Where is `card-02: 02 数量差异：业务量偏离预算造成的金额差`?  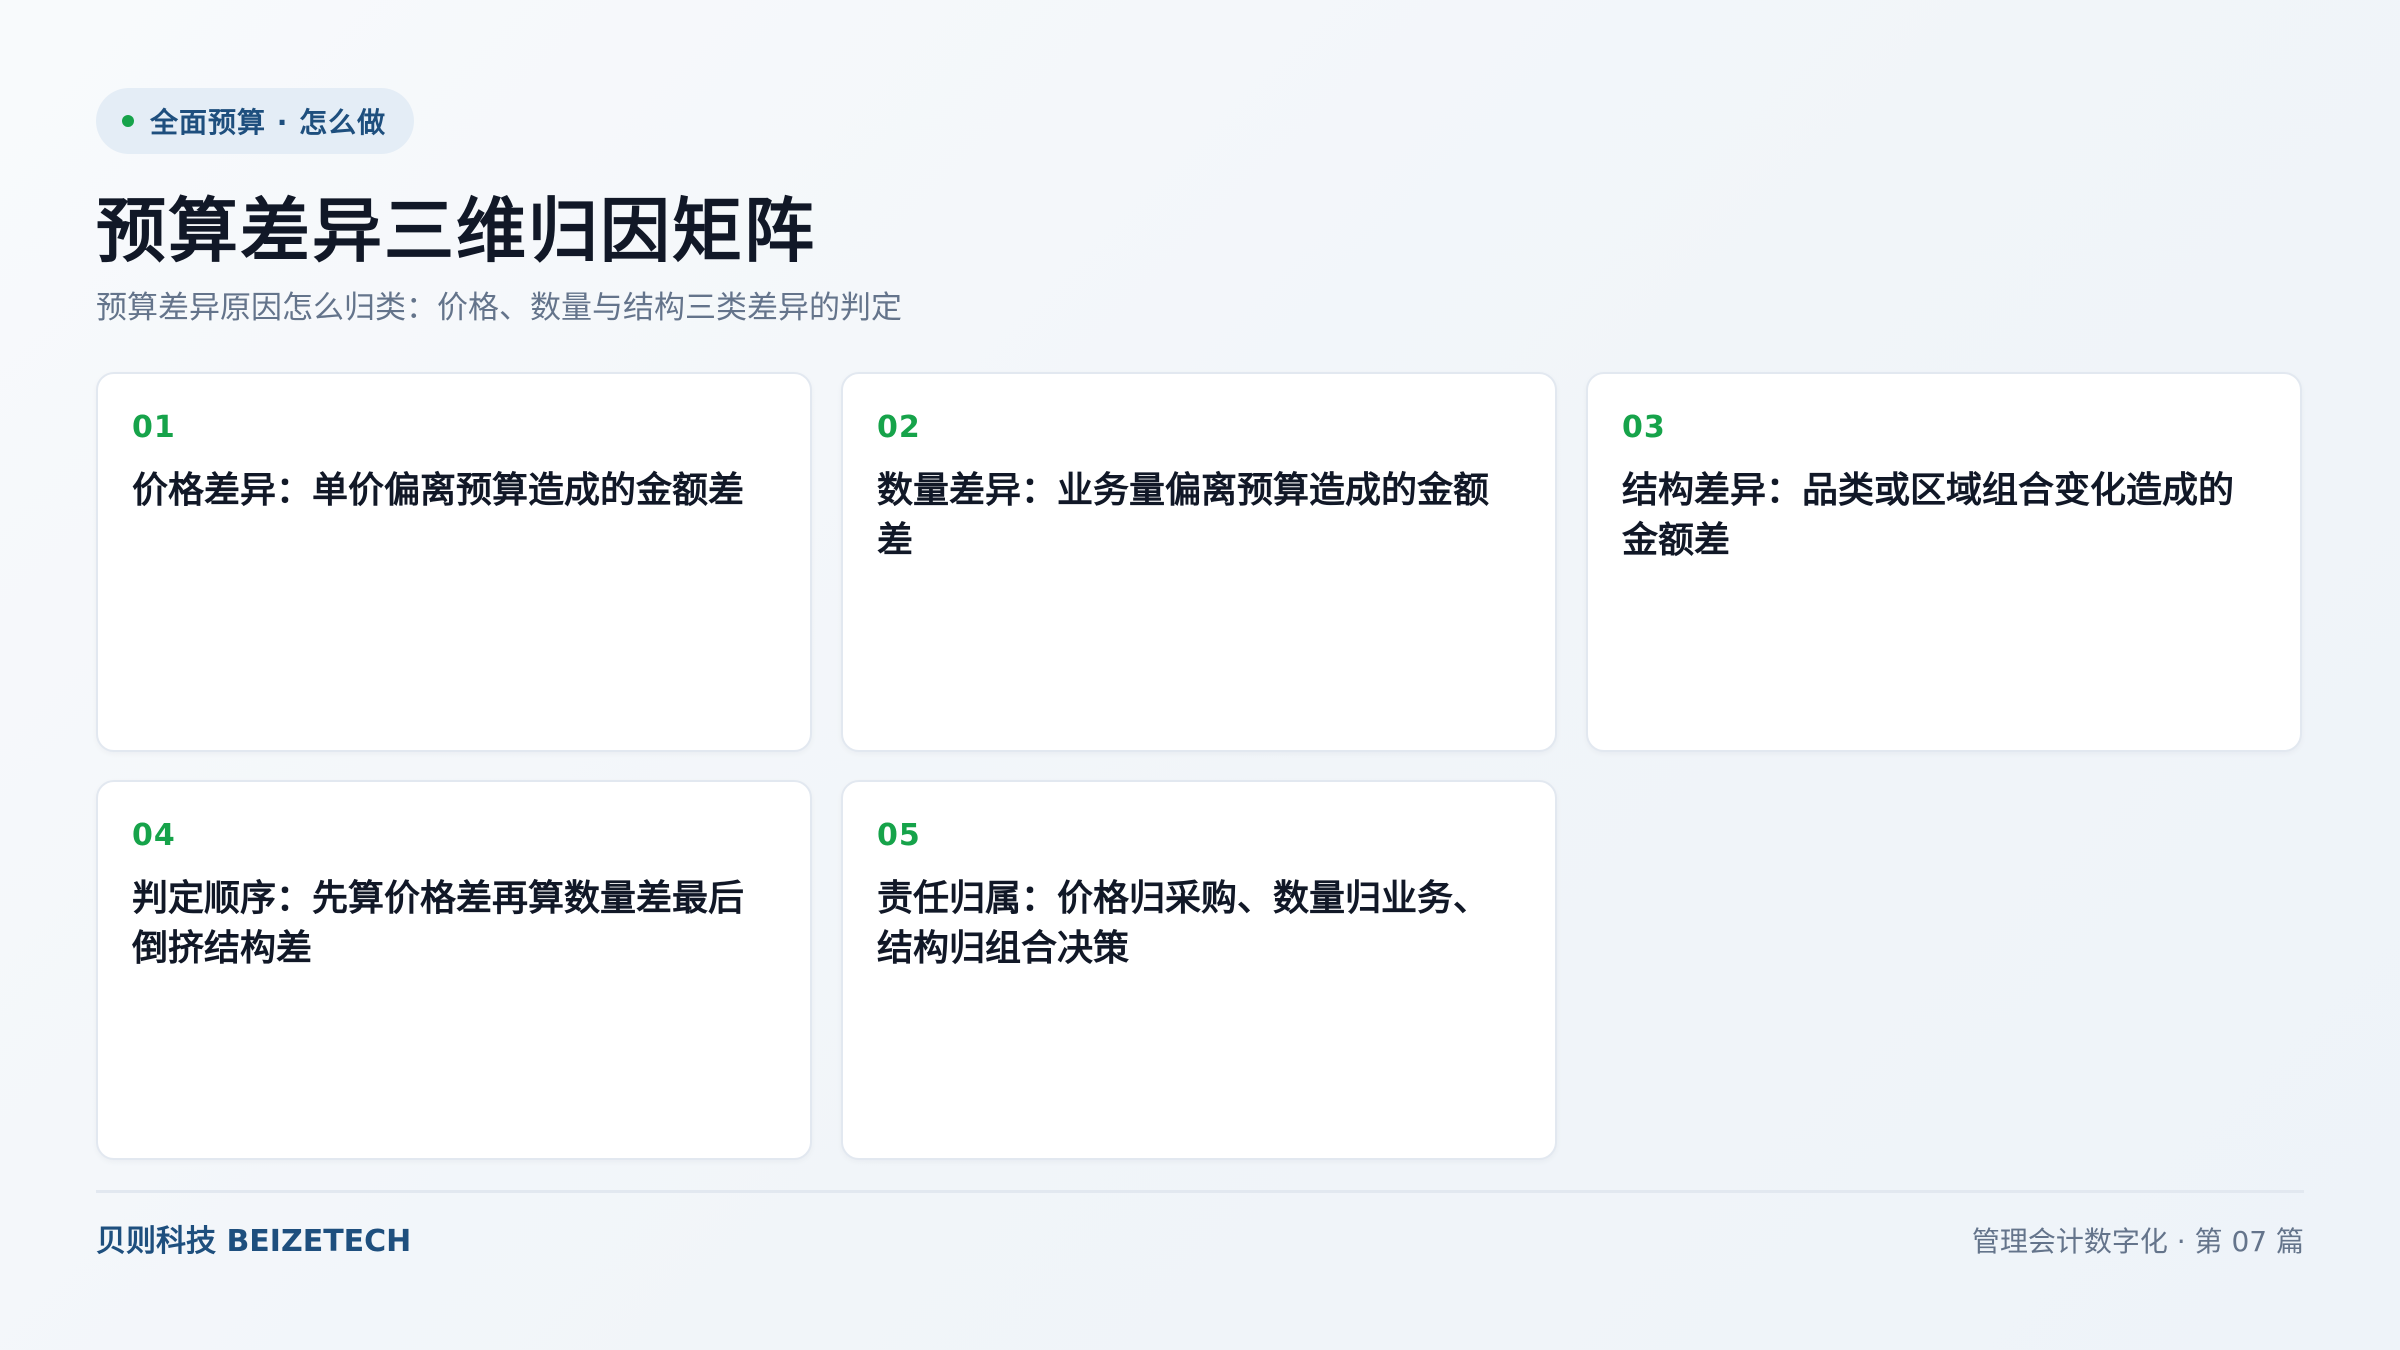 card-02: 02 数量差异：业务量偏离预算造成的金额差 is located at coordinates (1199, 562).